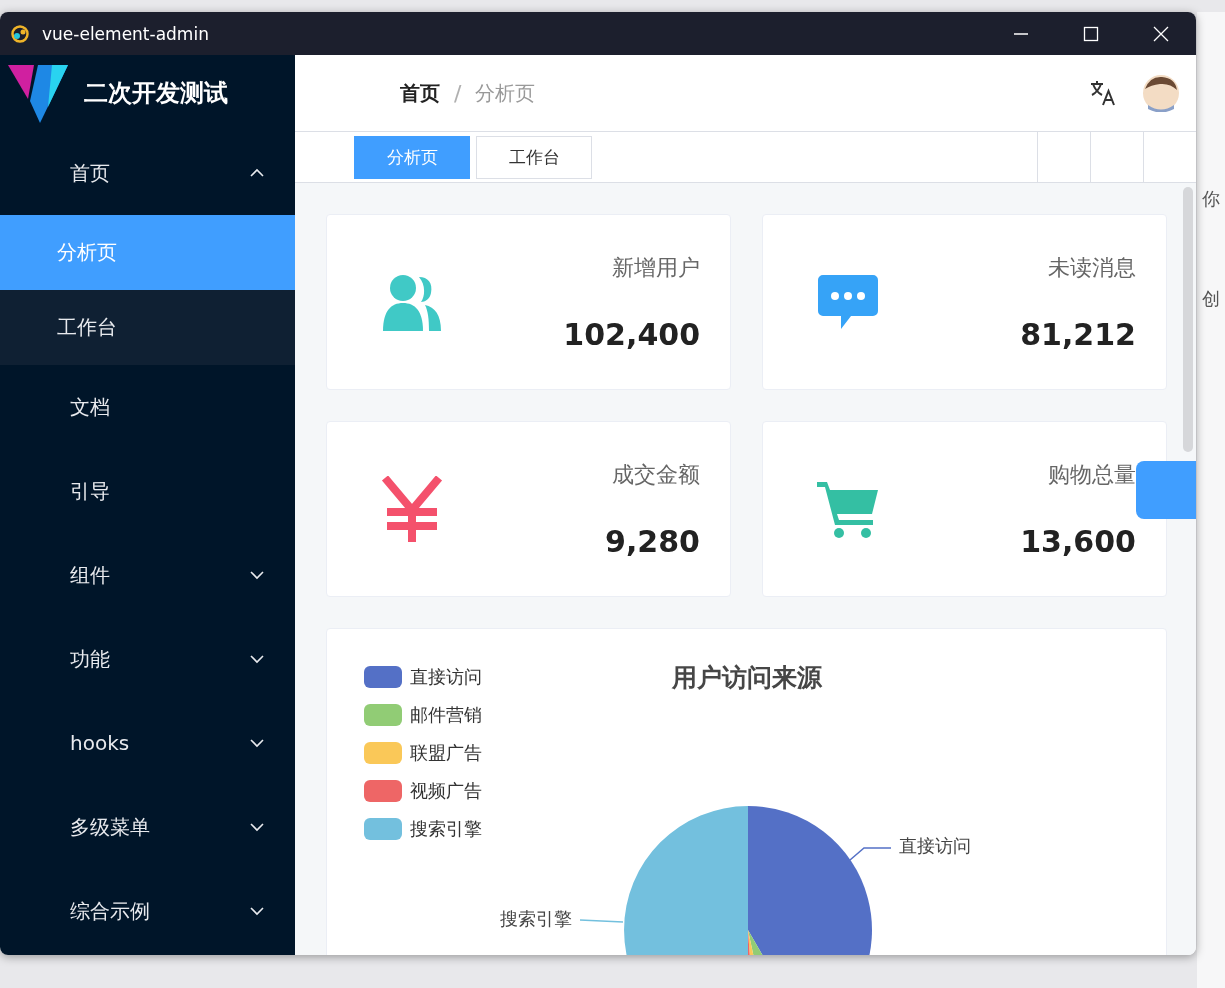 This screenshot has width=1225, height=988. Describe the element at coordinates (631, 334) in the screenshot. I see `stat-value: 102,400` at that location.